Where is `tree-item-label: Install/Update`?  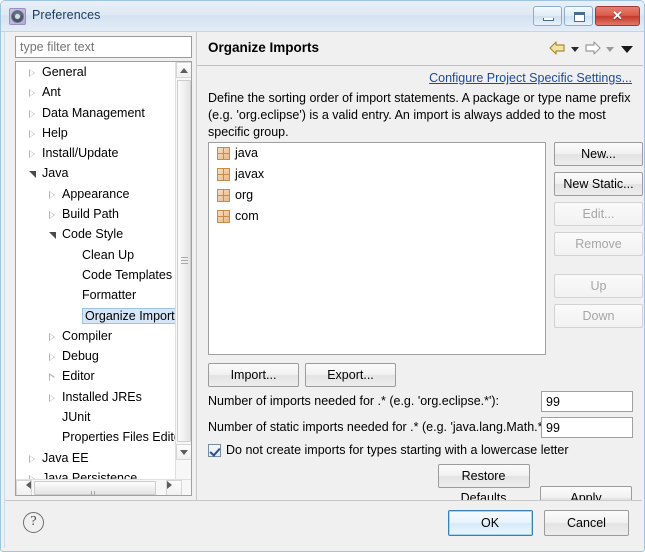 tree-item-label: Install/Update is located at coordinates (80, 153).